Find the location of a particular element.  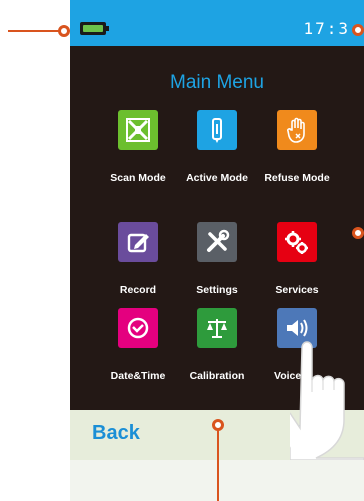

callout-dot-clock is located at coordinates (358, 30).